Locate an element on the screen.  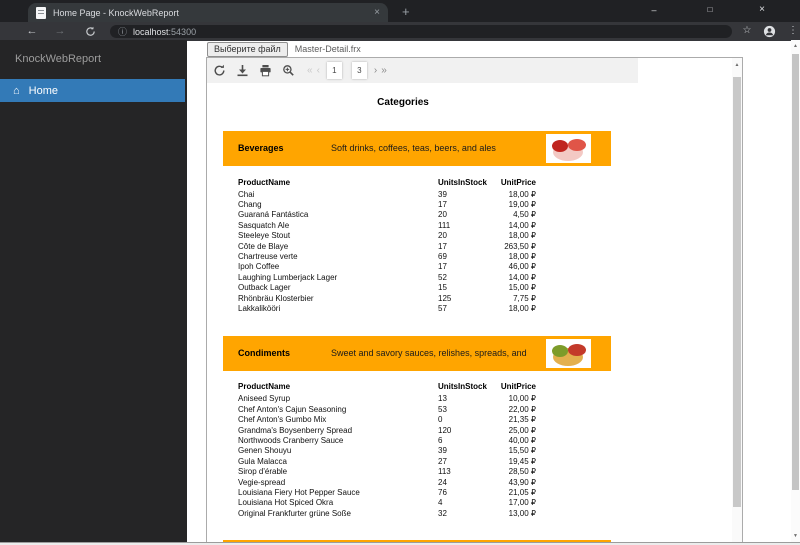
site-info-icon: ⓘ is located at coordinates (122, 31).